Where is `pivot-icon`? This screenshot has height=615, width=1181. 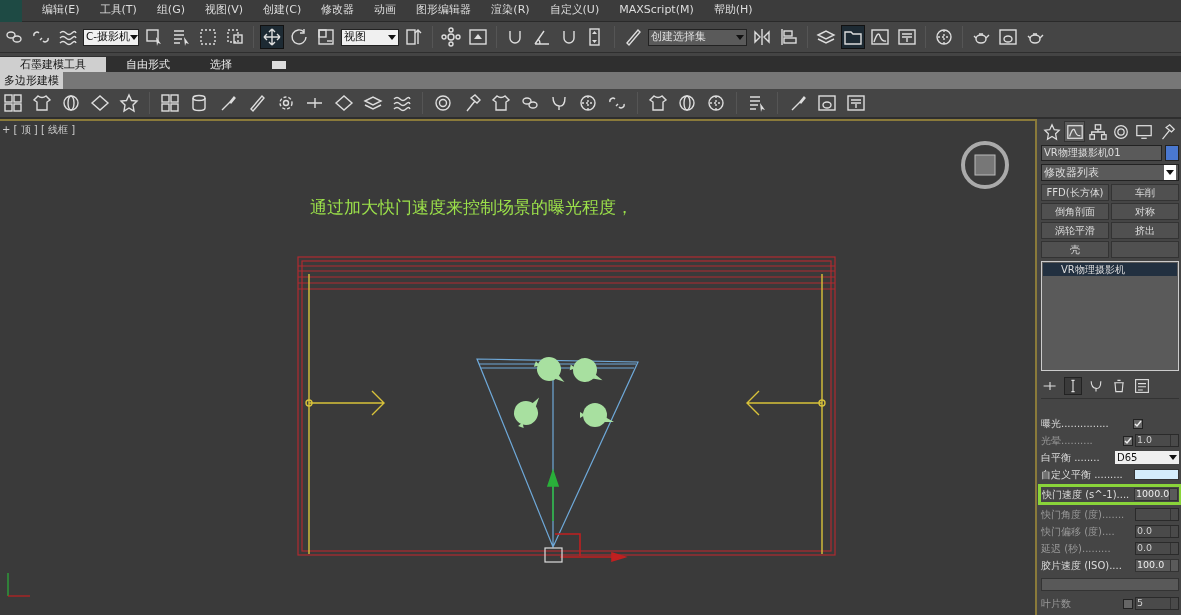
pivot-icon is located at coordinates (414, 37).